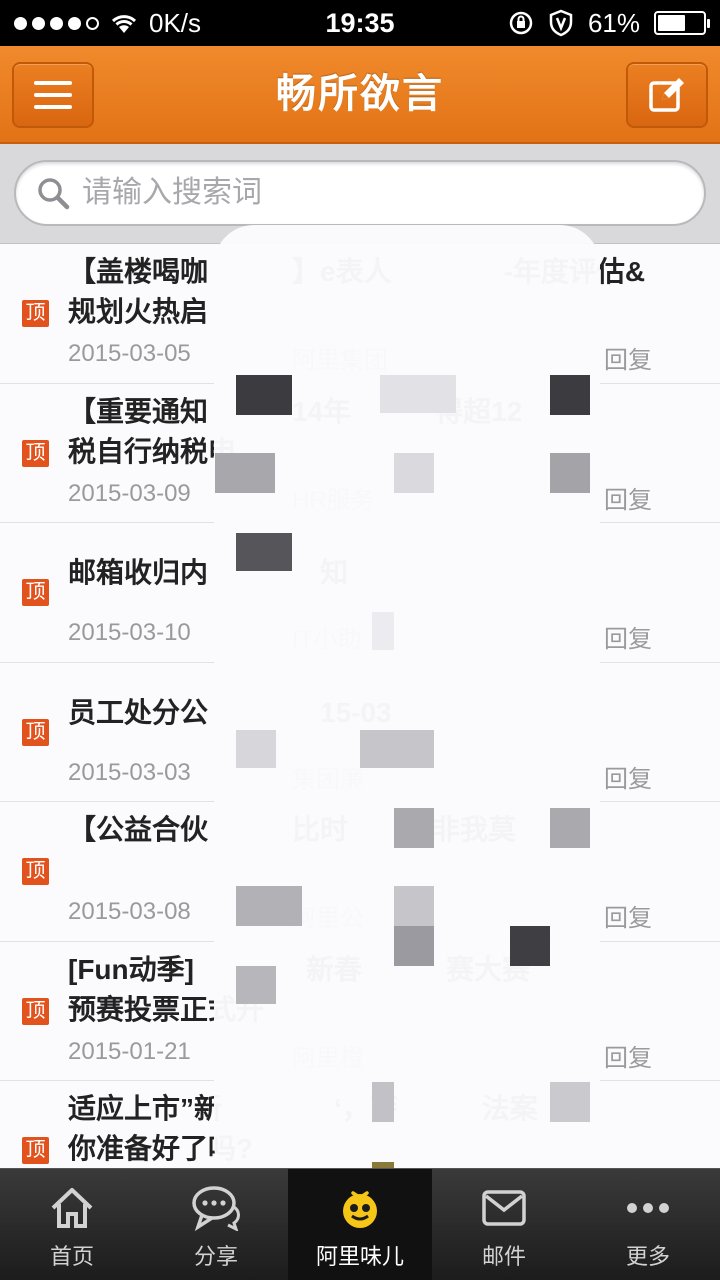 The image size is (720, 1280). Describe the element at coordinates (561, 23) in the screenshot. I see `vpn-shield-icon` at that location.